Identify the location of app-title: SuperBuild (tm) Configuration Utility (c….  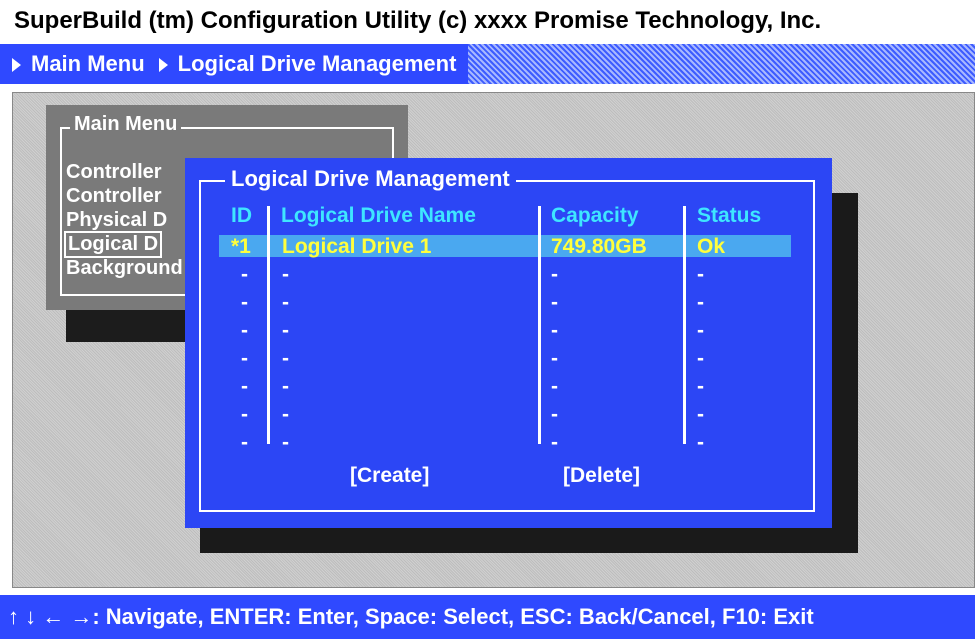
(487, 21).